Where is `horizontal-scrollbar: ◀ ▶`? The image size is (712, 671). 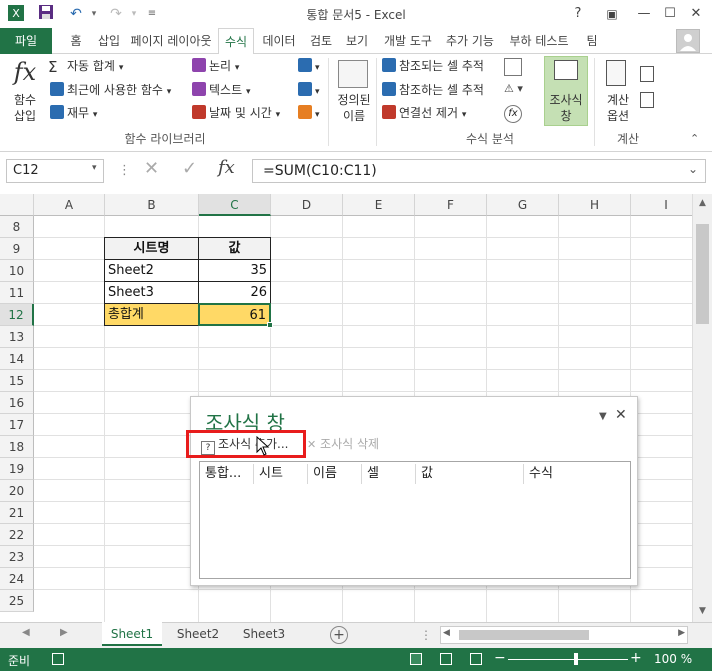 horizontal-scrollbar: ◀ ▶ is located at coordinates (564, 635).